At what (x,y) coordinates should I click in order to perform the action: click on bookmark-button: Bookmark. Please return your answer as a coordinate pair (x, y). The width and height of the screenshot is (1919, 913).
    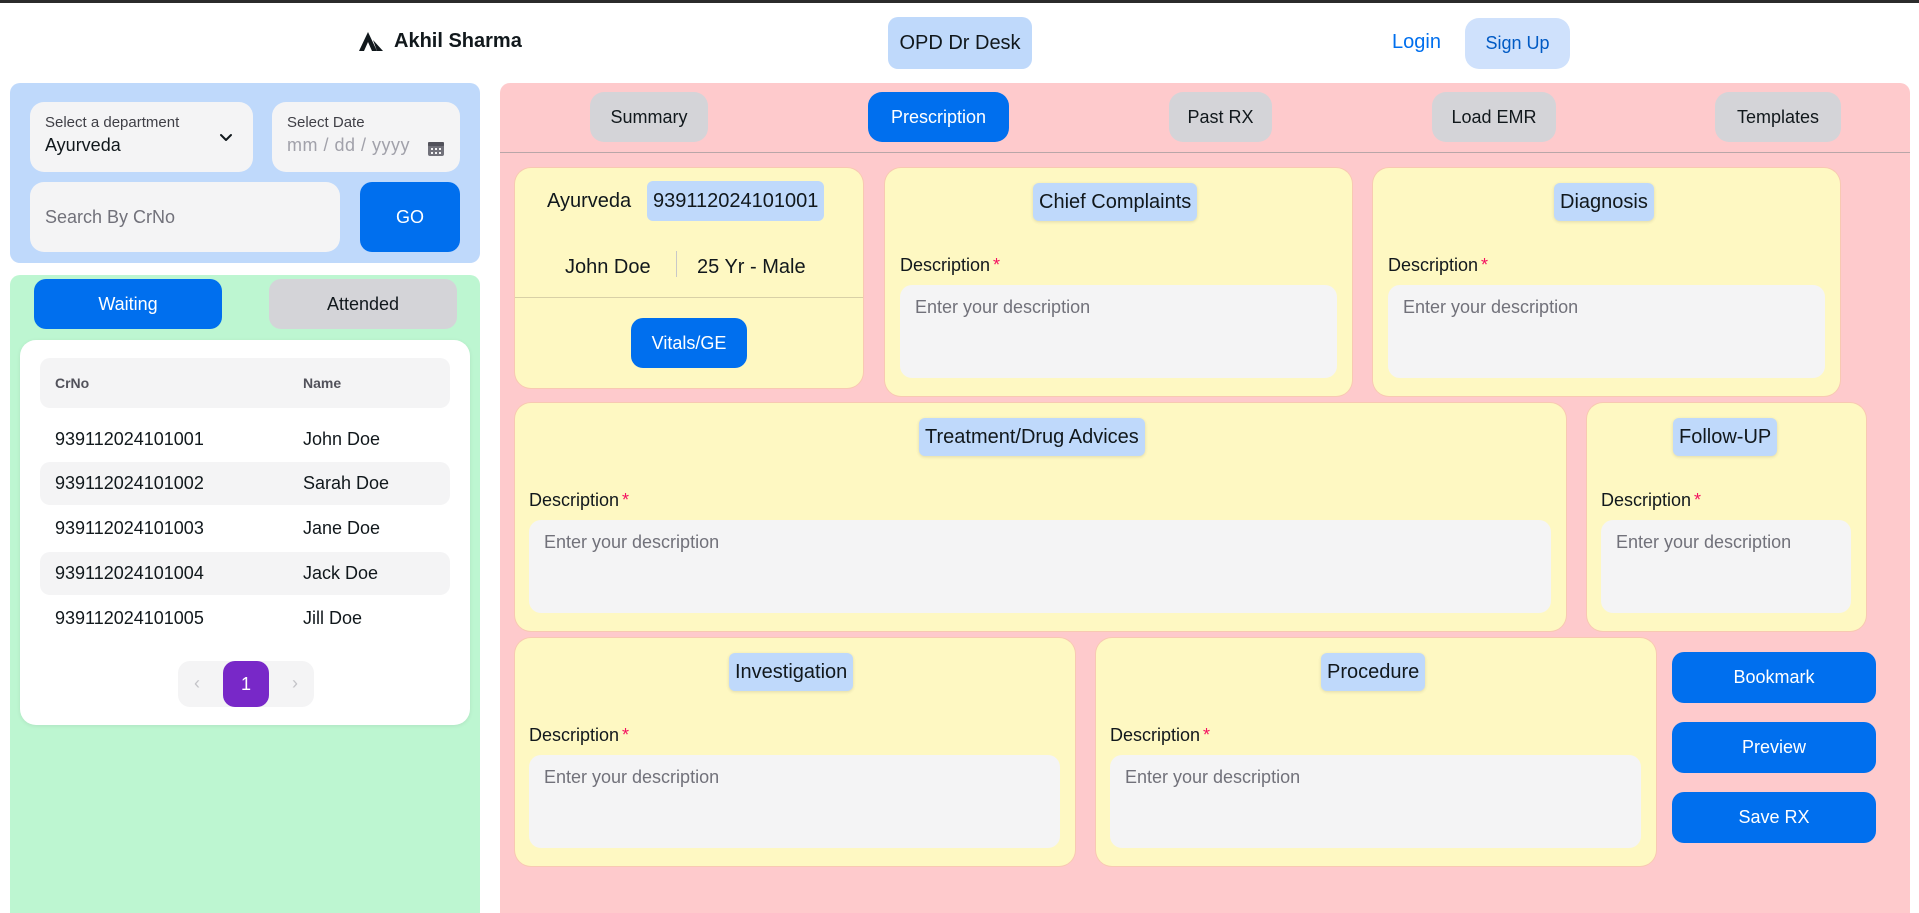
    Looking at the image, I should click on (1774, 677).